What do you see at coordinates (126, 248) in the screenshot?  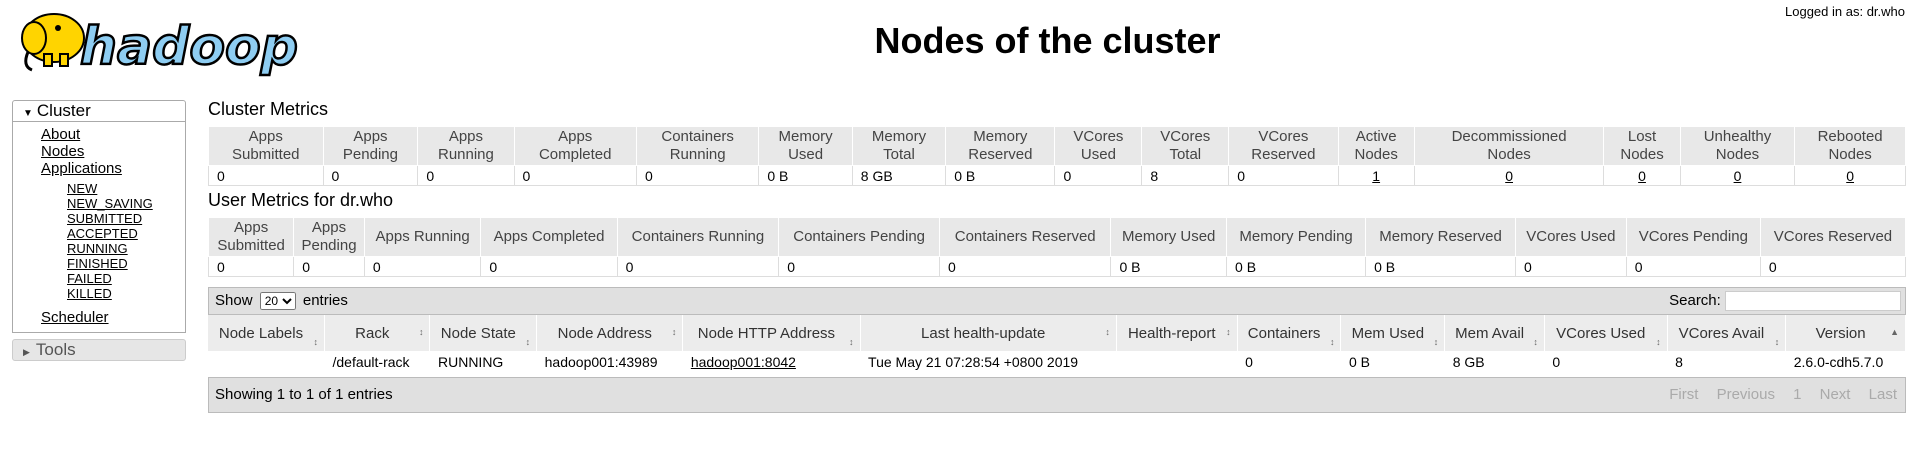 I see `nav-app-running: RUNNING` at bounding box center [126, 248].